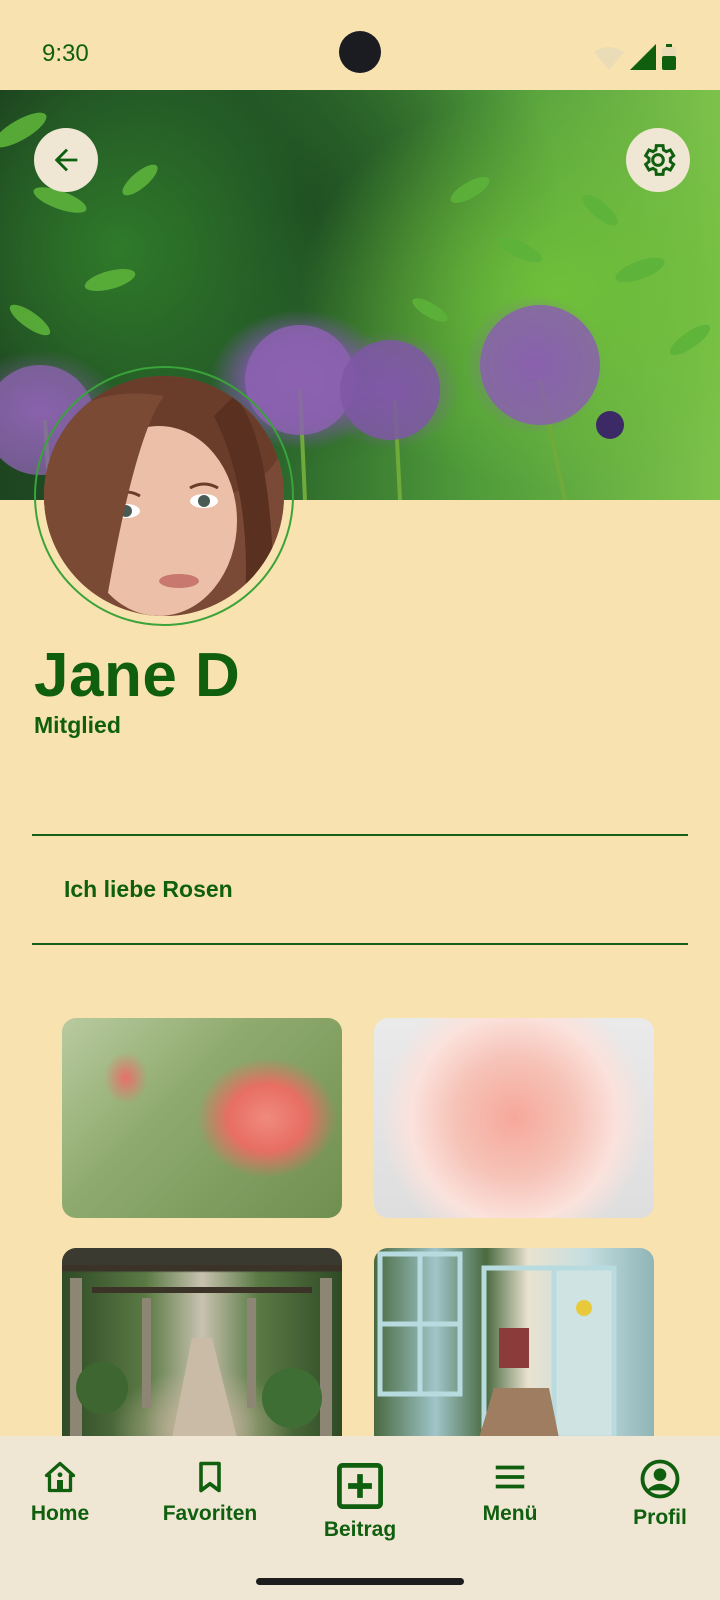  Describe the element at coordinates (514, 1118) in the screenshot. I see `photo-tile-pink-rose` at that location.